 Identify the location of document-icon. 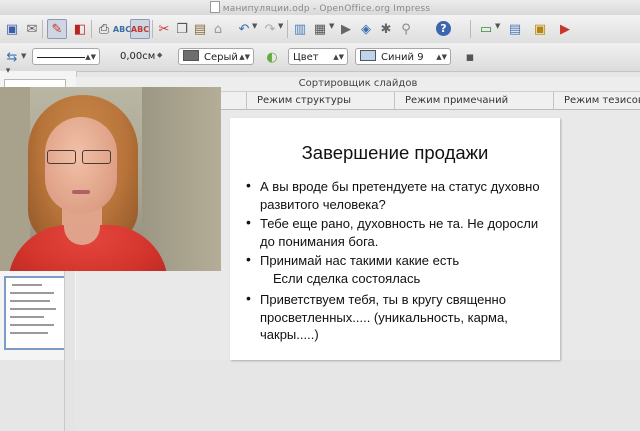
(214, 7).